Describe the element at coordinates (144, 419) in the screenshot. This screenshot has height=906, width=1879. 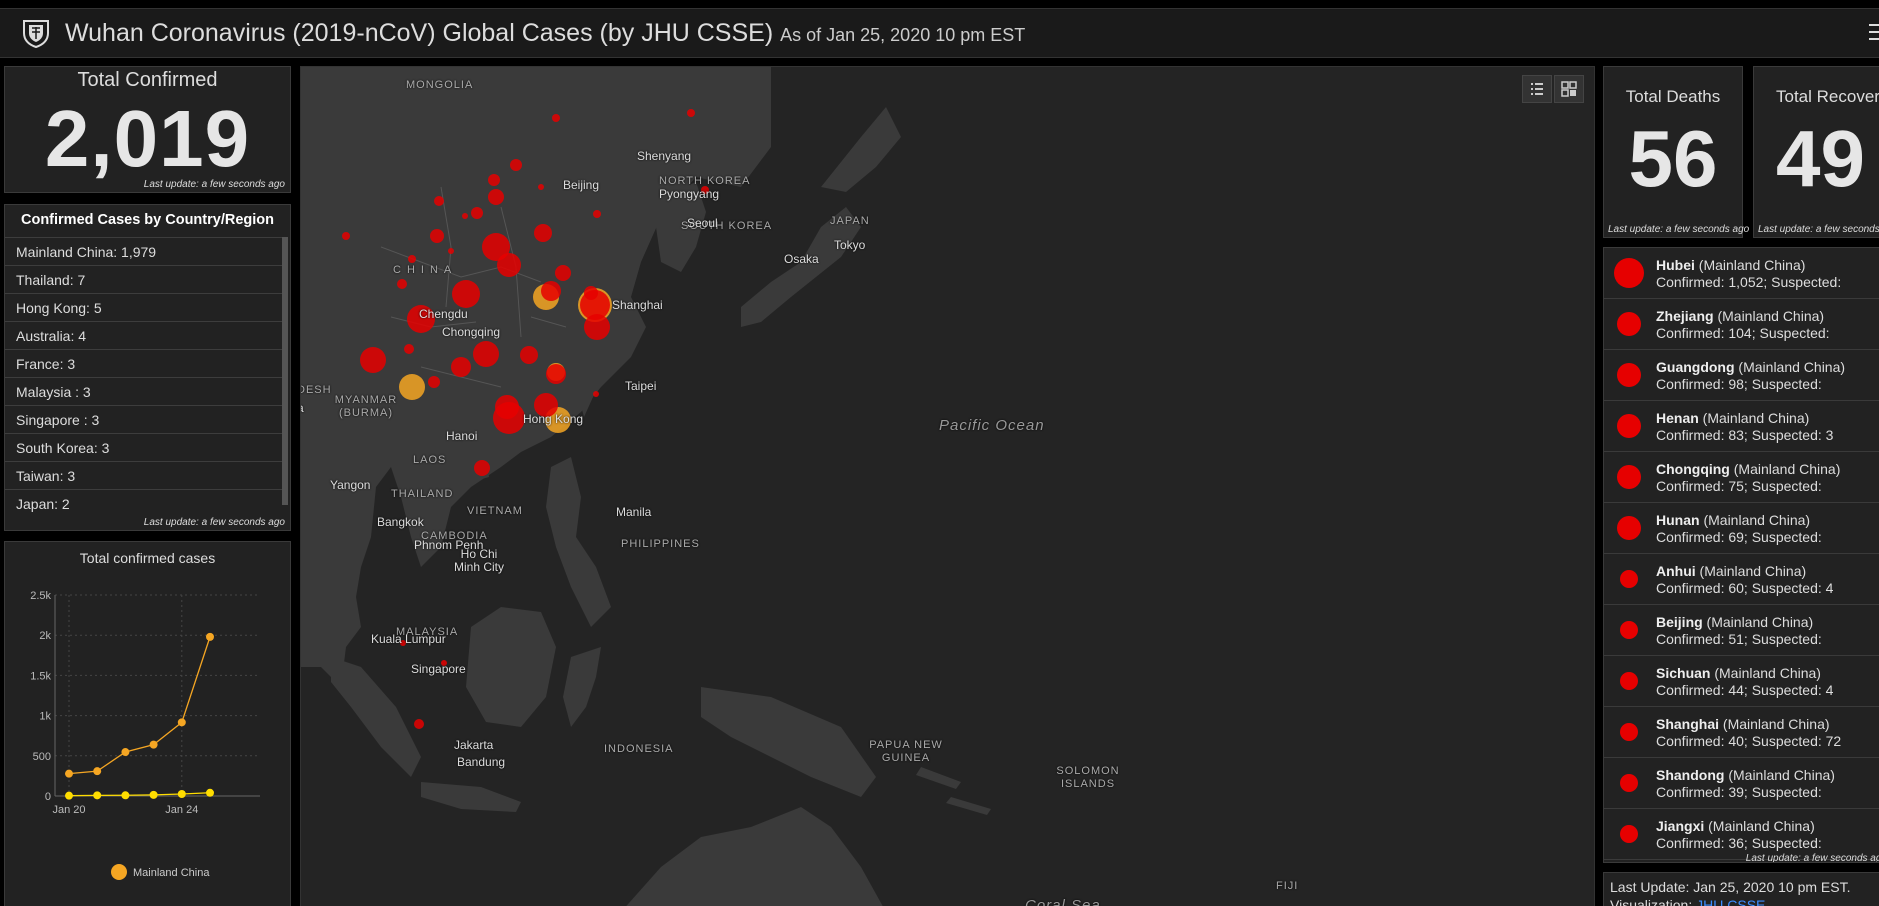
I see `country-list-item: Singapore : 3` at that location.